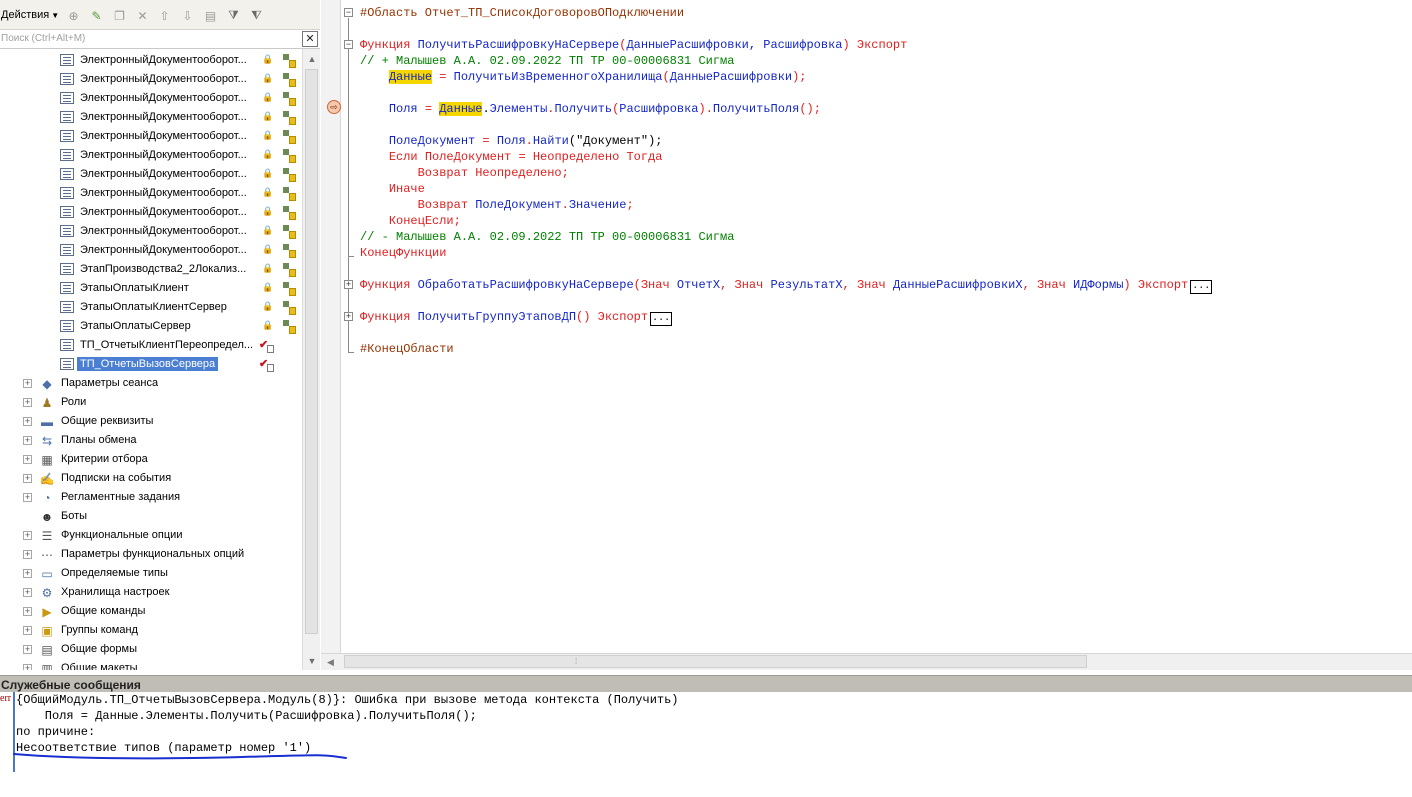 The image size is (1412, 797). I want to click on error-icon: err, so click(6, 698).